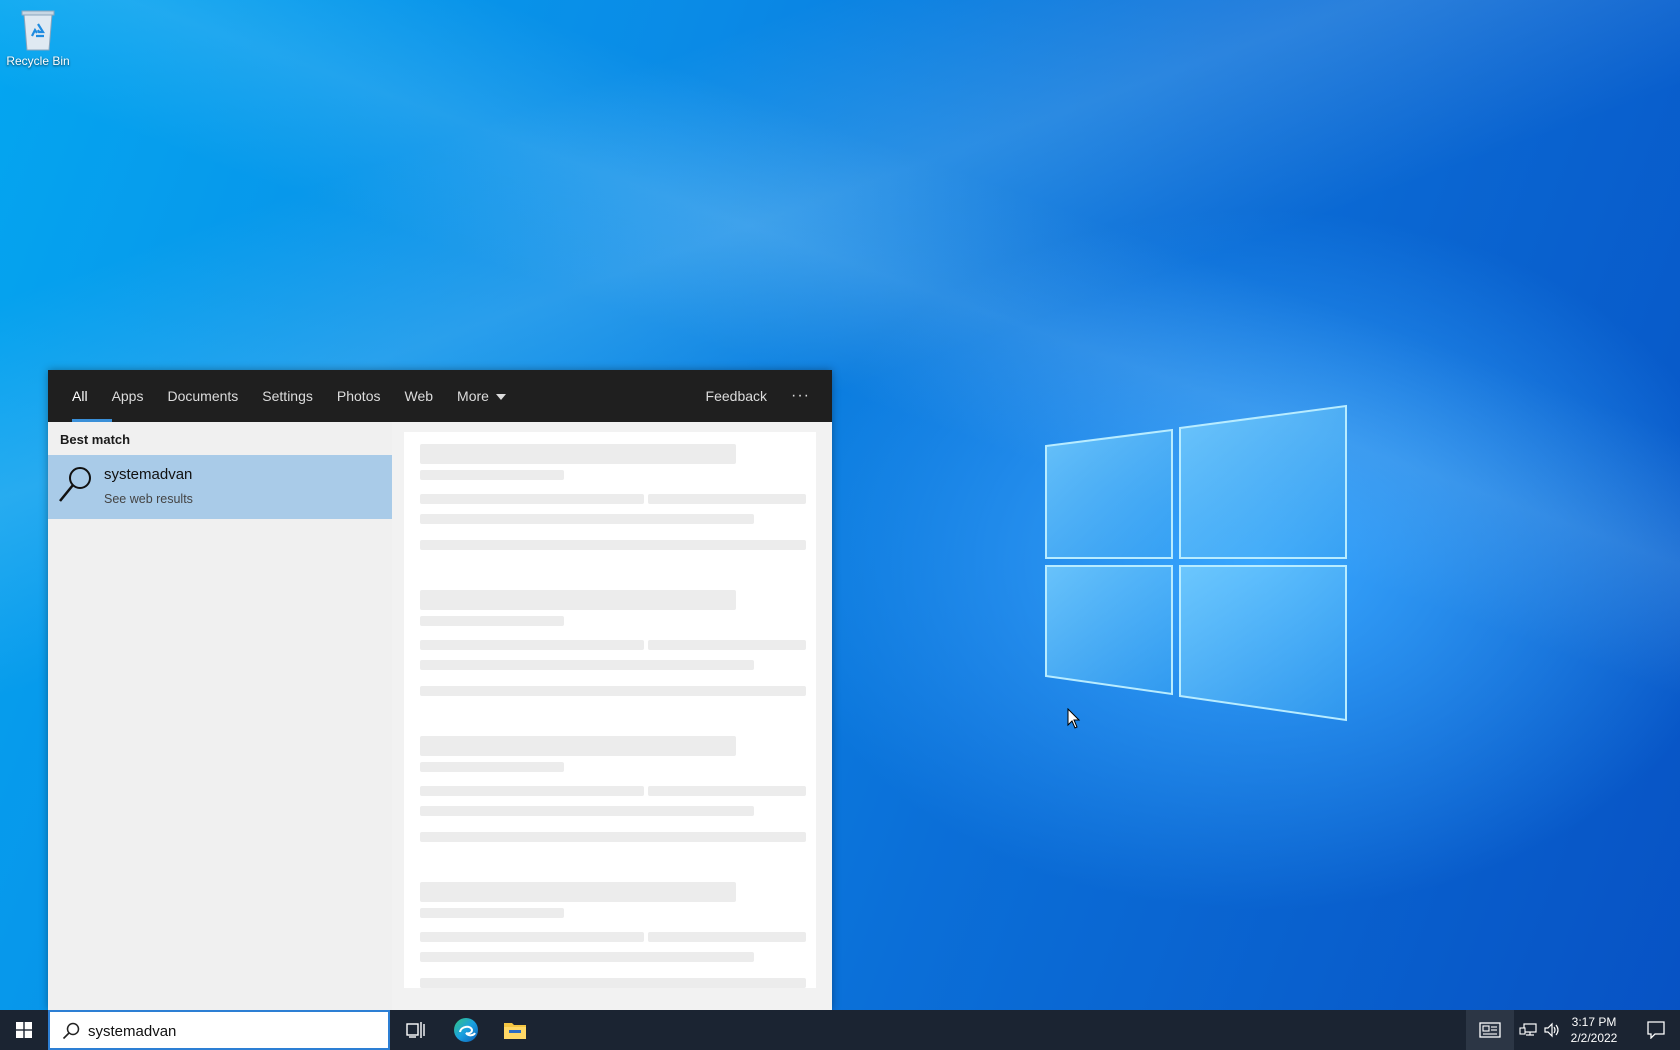  I want to click on network-icon, so click(1528, 1029).